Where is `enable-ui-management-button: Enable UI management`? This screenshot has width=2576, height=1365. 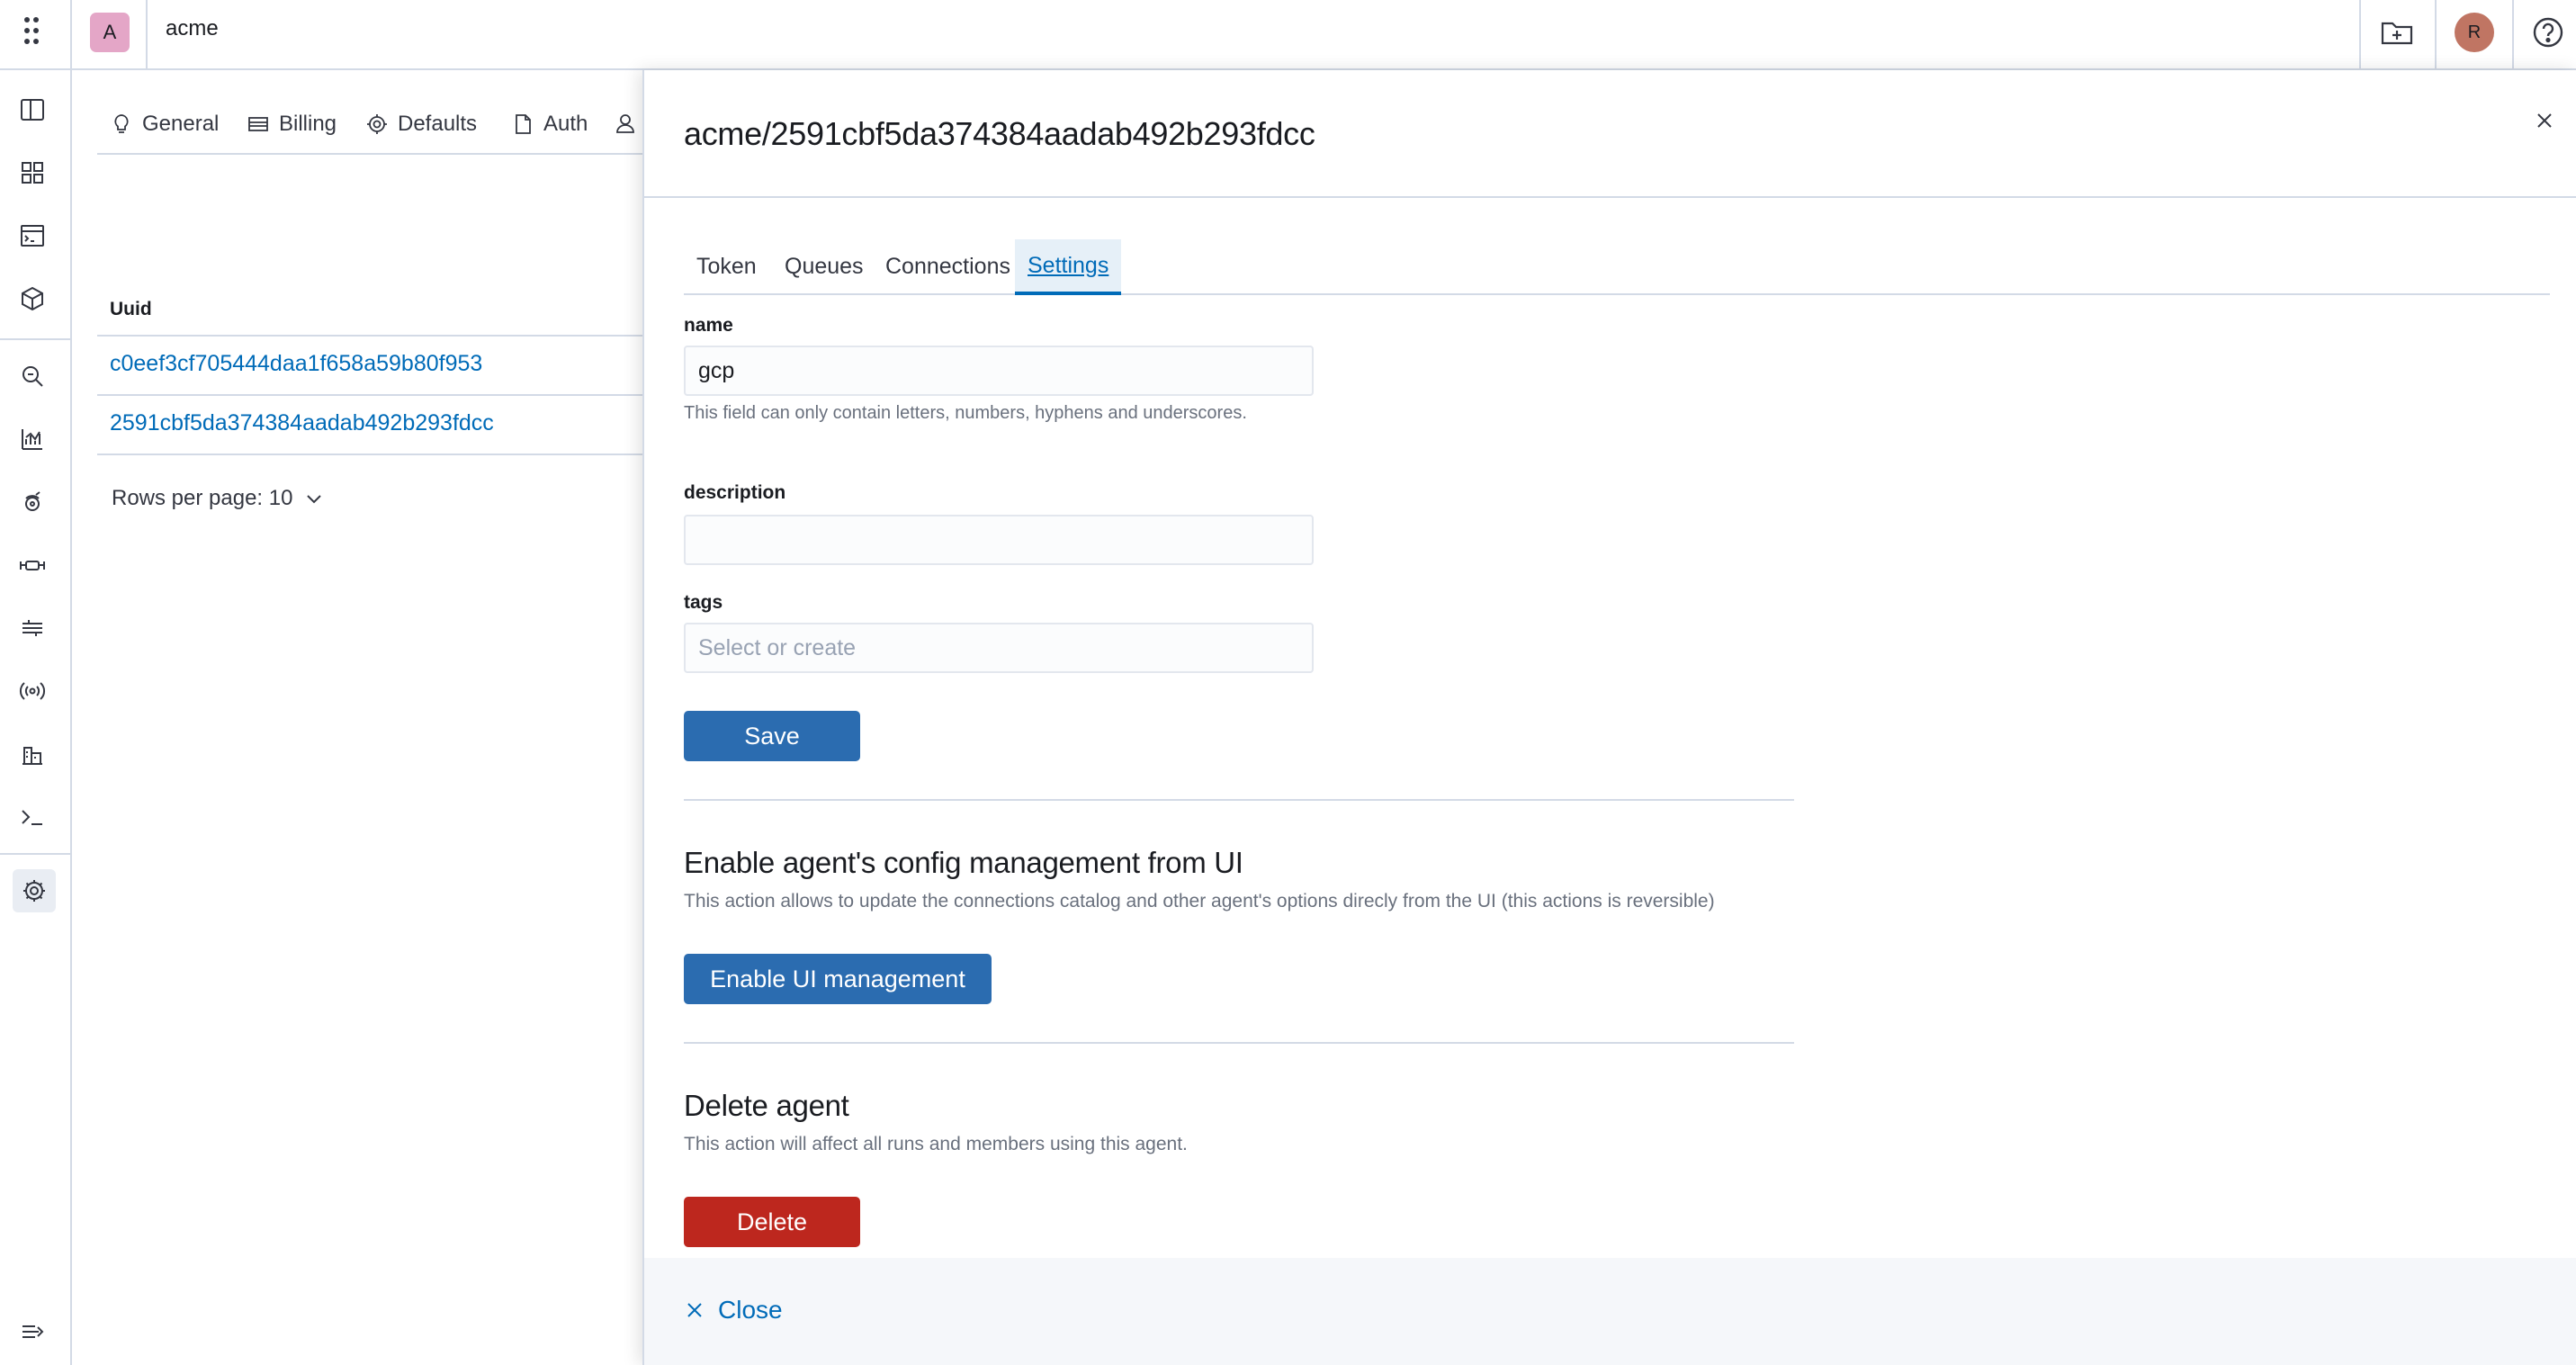 enable-ui-management-button: Enable UI management is located at coordinates (838, 979).